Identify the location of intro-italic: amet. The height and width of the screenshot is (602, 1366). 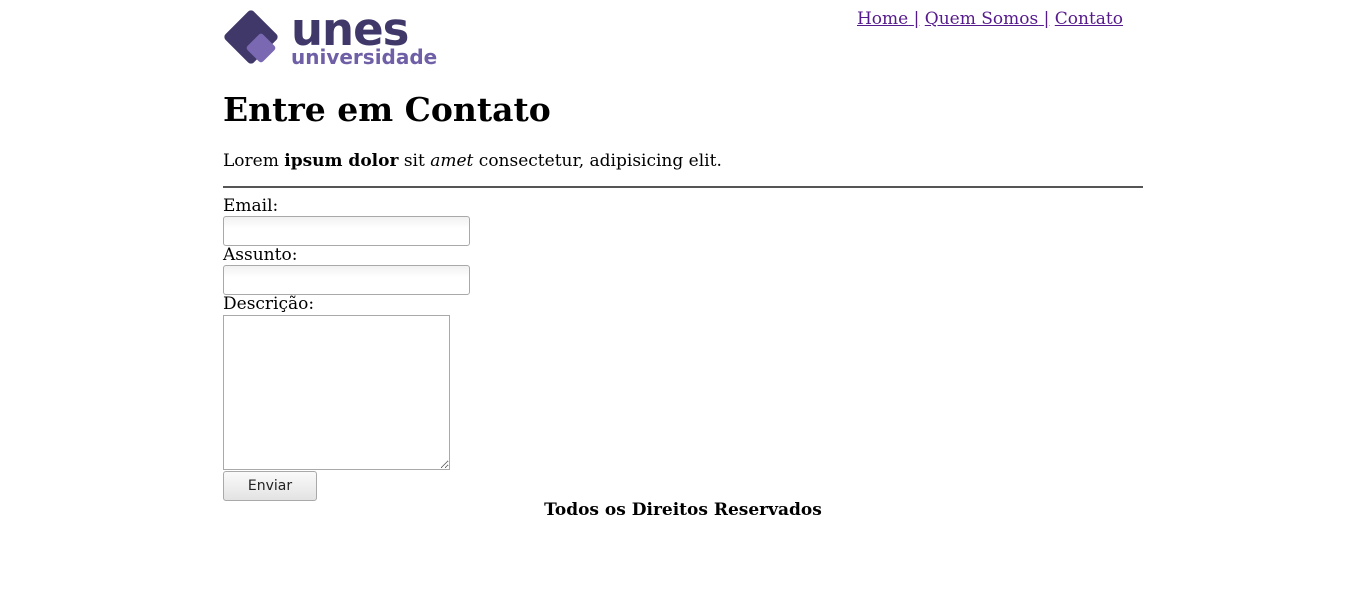
(452, 161).